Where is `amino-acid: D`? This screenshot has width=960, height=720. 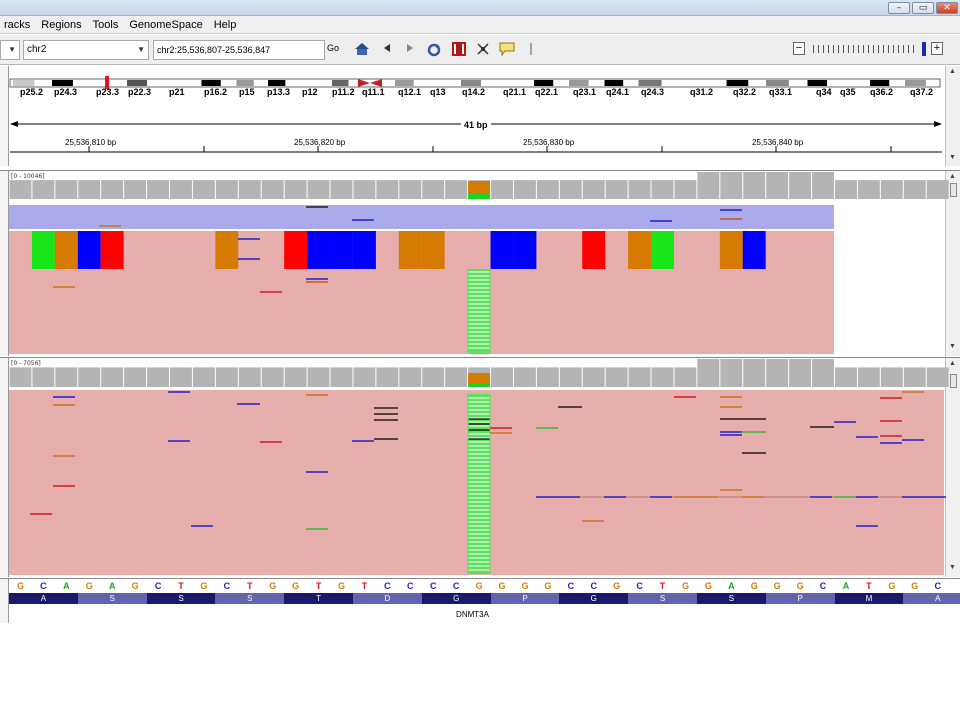
amino-acid: D is located at coordinates (387, 598).